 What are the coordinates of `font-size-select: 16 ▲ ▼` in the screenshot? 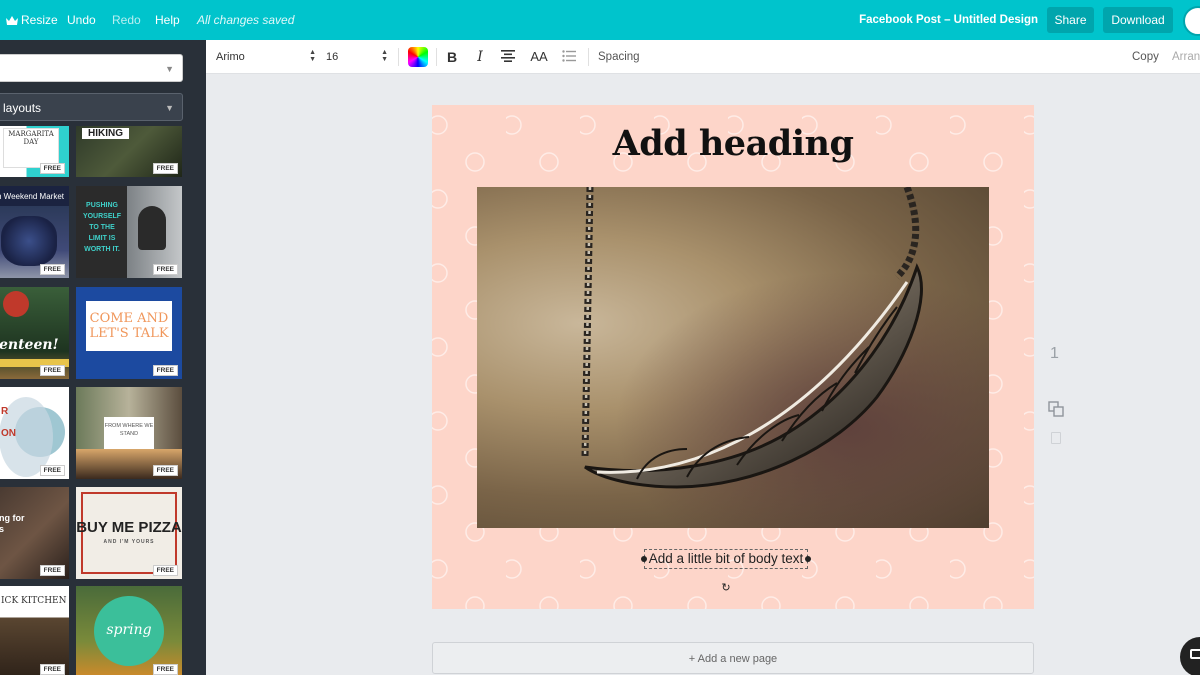 It's located at (359, 57).